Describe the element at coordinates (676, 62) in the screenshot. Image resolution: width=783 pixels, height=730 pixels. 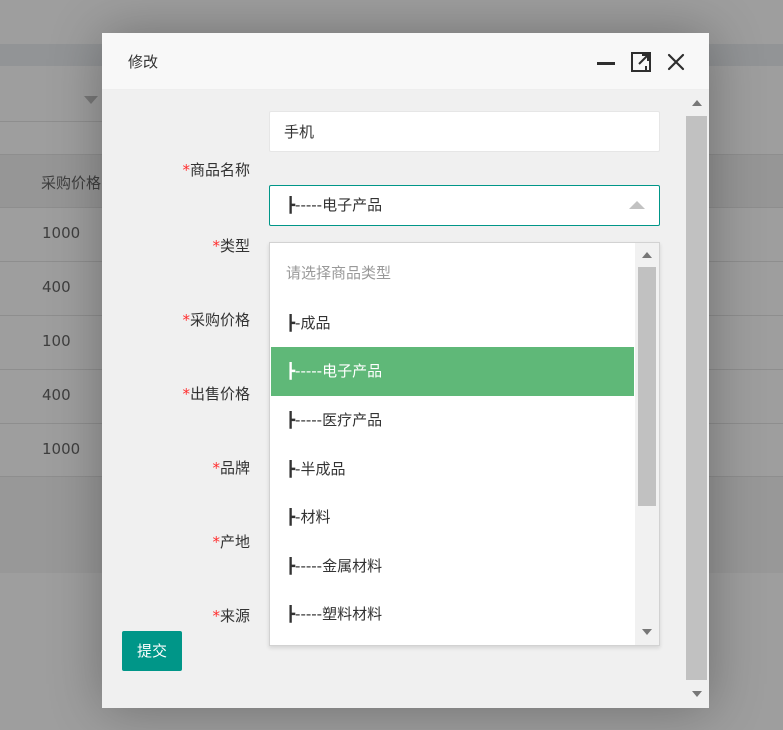
I see `close-icon` at that location.